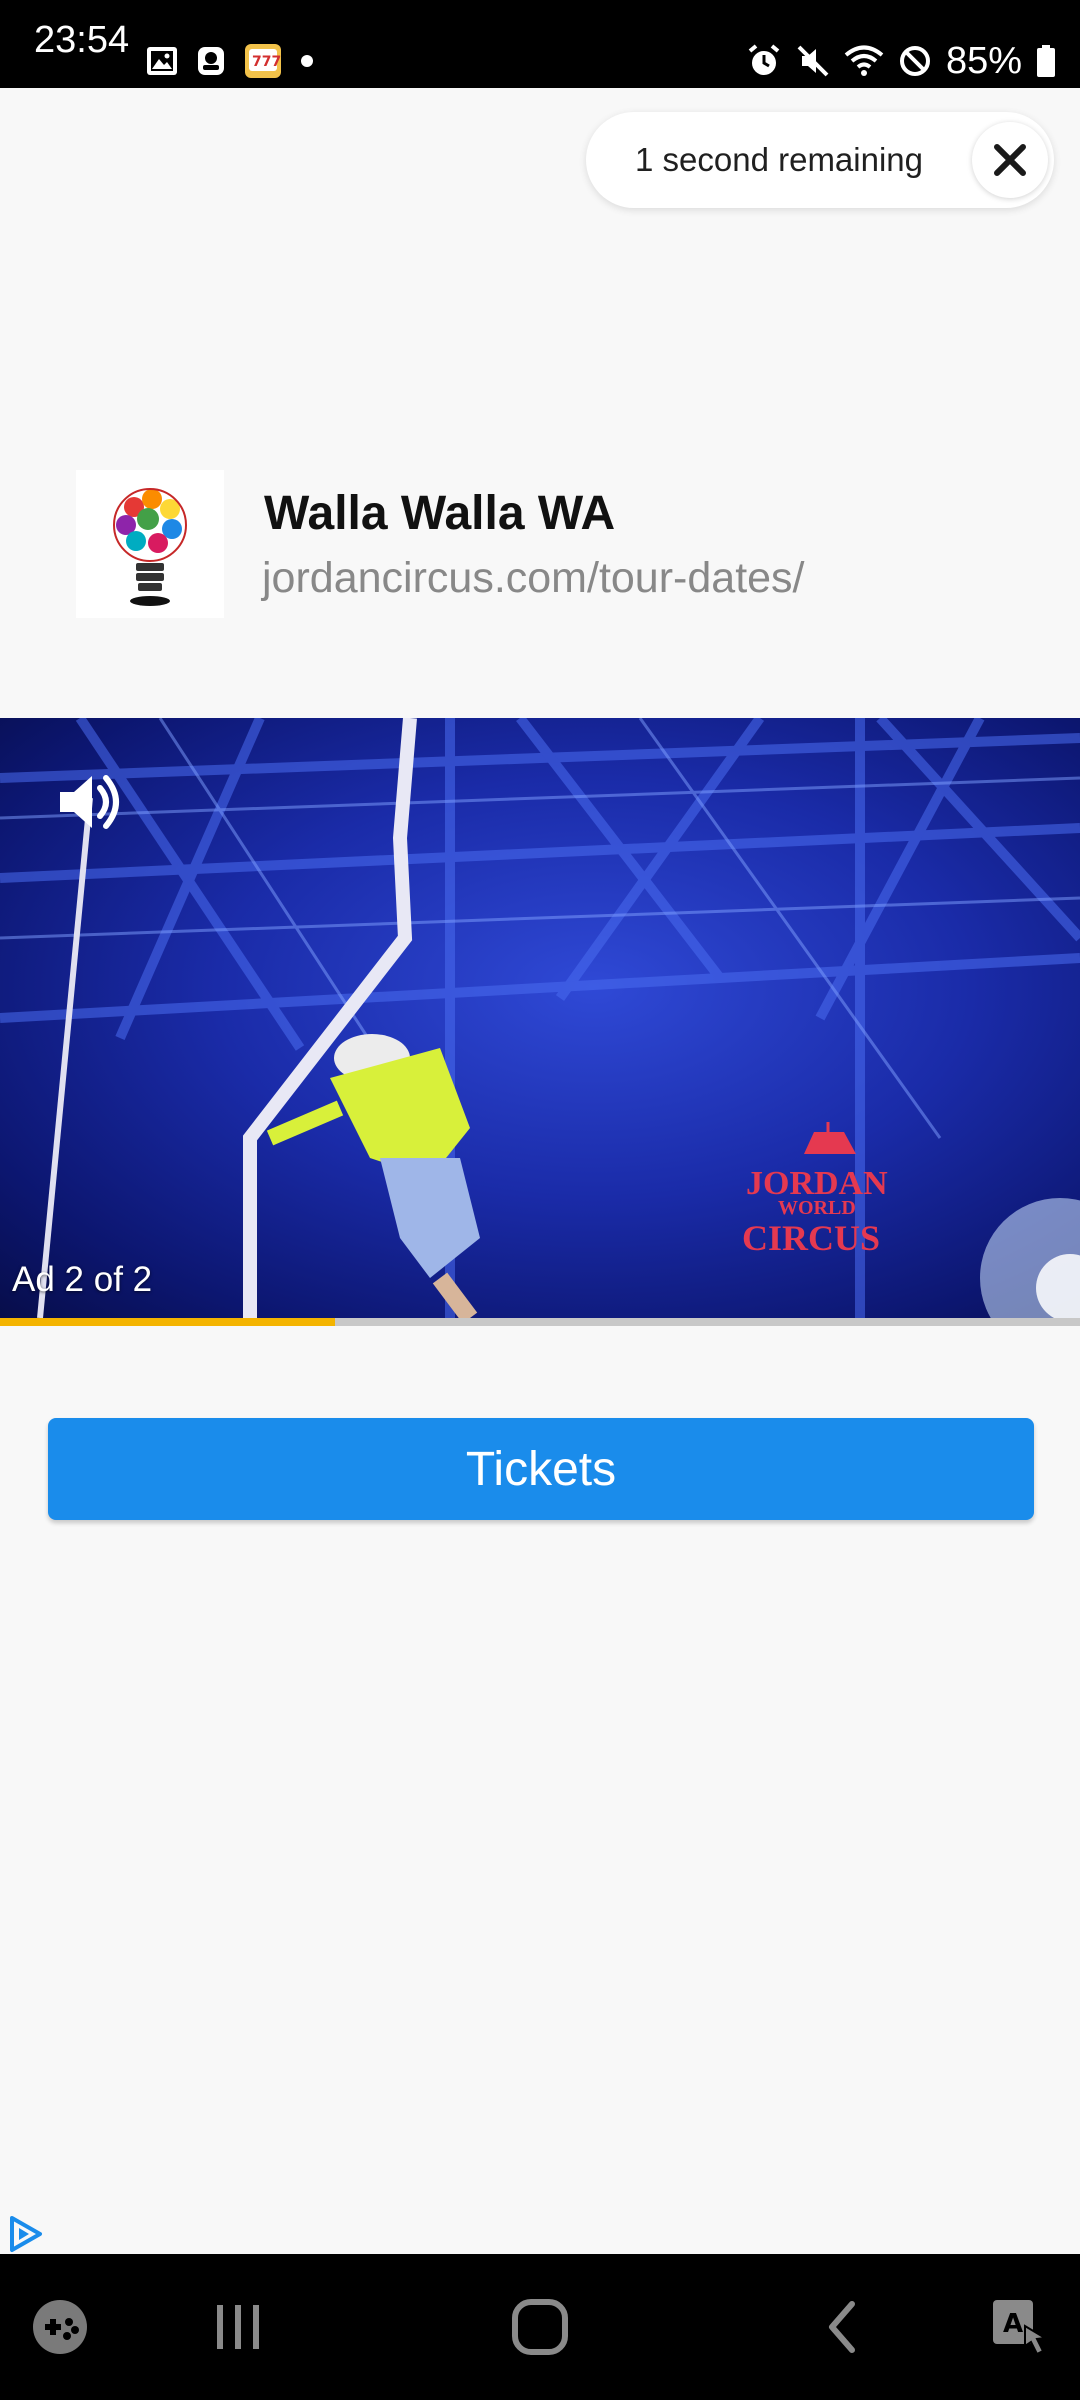  Describe the element at coordinates (88, 802) in the screenshot. I see `speaker-icon` at that location.